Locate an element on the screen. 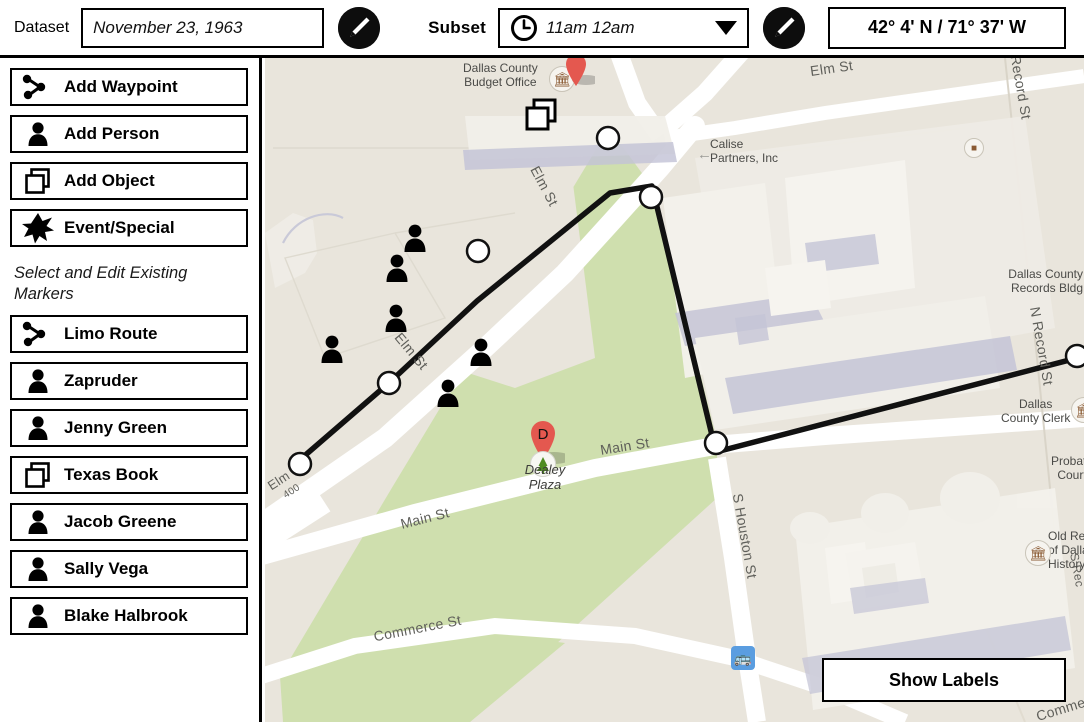 The height and width of the screenshot is (722, 1084). poi-label-county-clerk: Dallas County Clerk is located at coordinates (1036, 411).